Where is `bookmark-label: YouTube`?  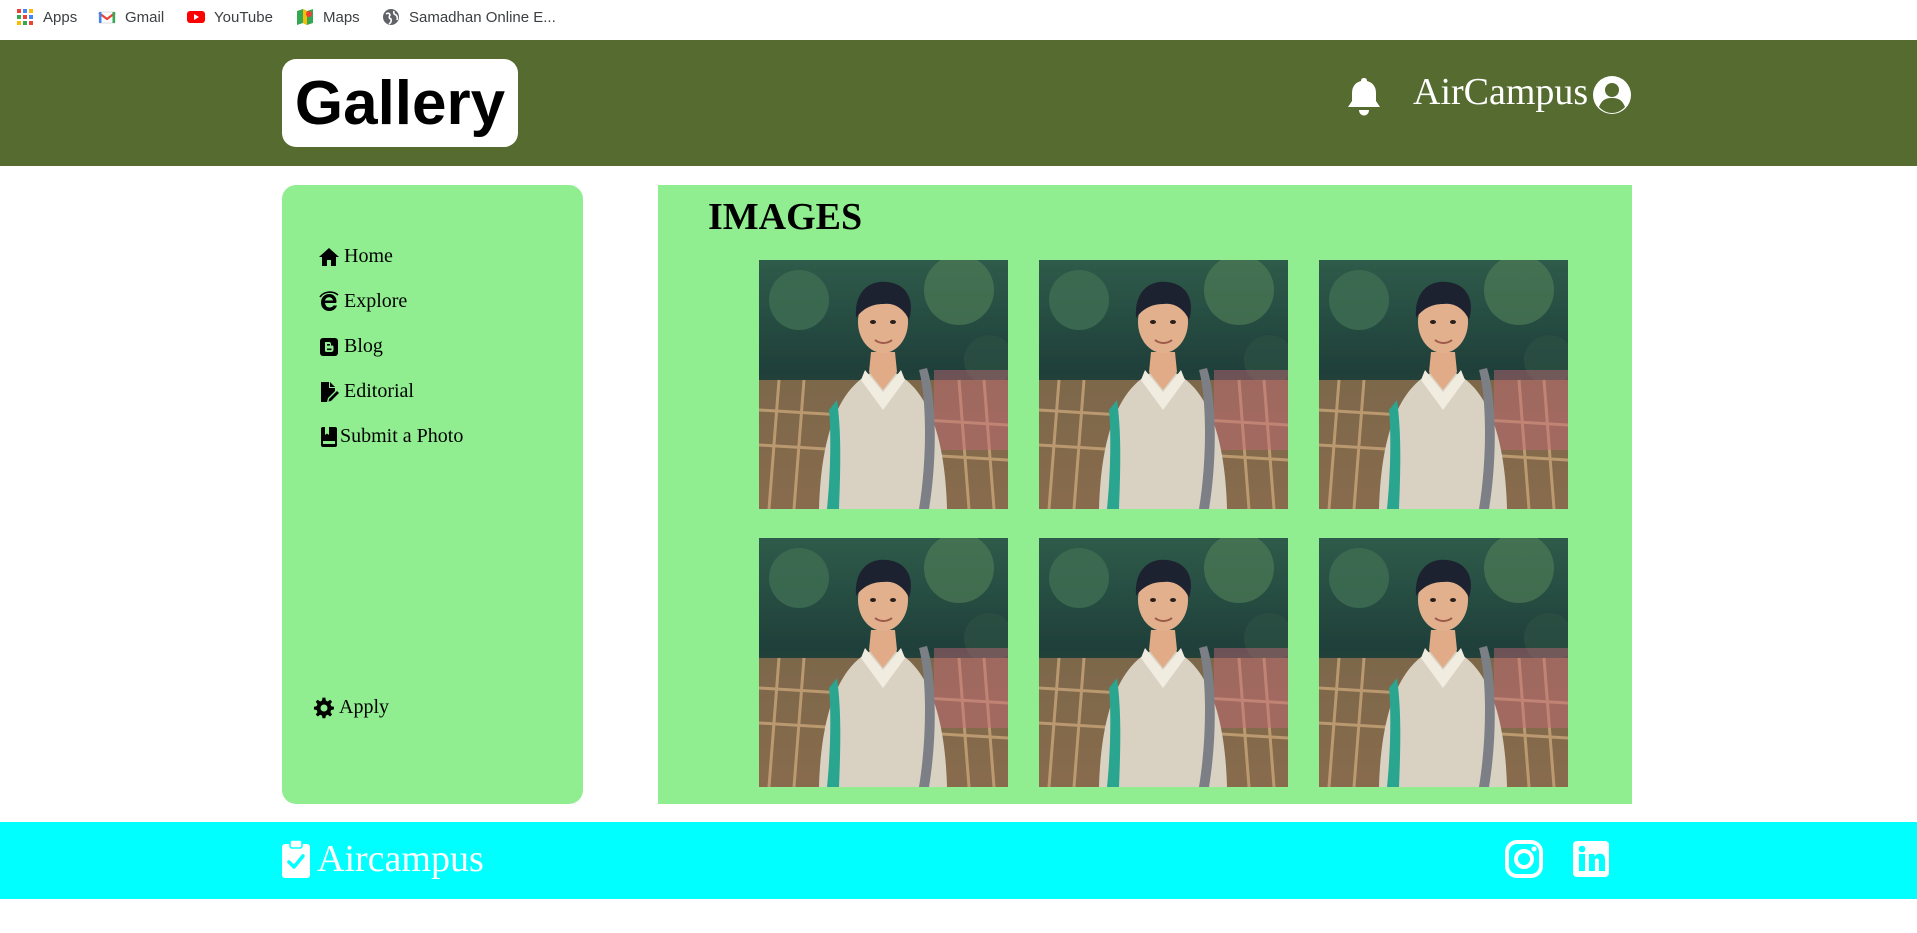 bookmark-label: YouTube is located at coordinates (243, 17).